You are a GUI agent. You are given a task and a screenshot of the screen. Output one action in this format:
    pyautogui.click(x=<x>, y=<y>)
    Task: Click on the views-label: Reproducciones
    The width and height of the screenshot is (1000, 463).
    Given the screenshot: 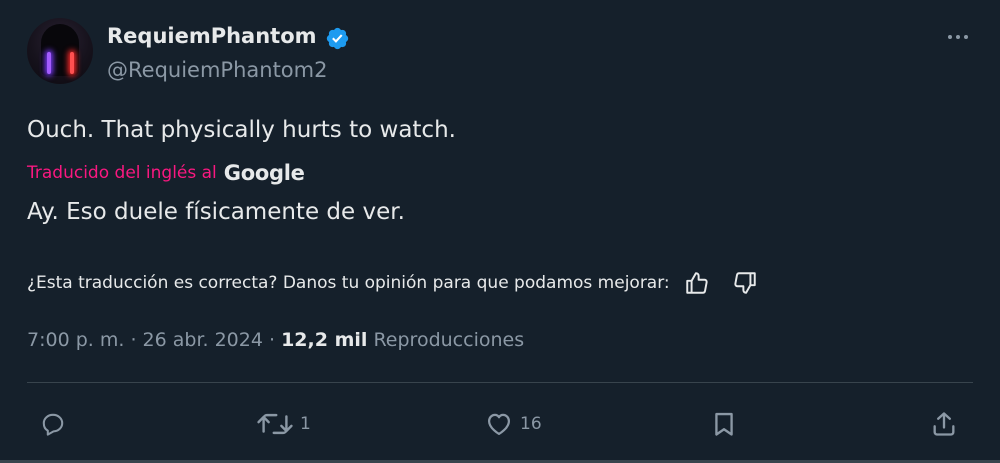 What is the action you would take?
    pyautogui.click(x=449, y=340)
    